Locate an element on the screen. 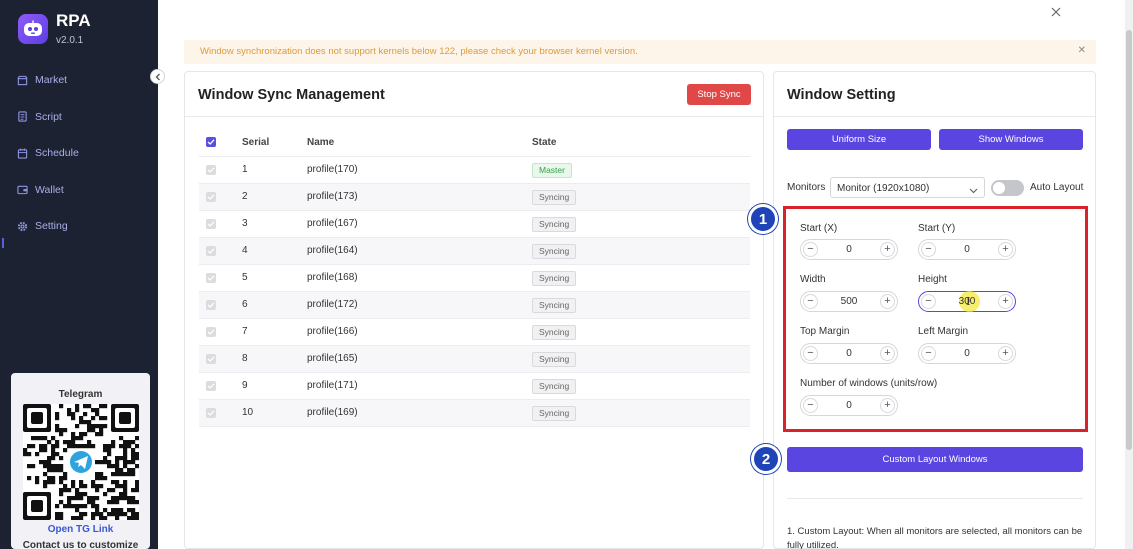 Image resolution: width=1133 pixels, height=549 pixels. step-marker-1: 1 is located at coordinates (763, 219).